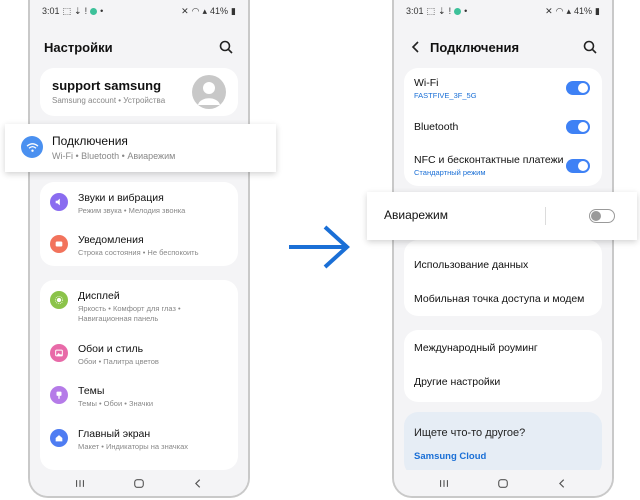 The width and height of the screenshot is (640, 500). What do you see at coordinates (450, 456) in the screenshot?
I see `samsung-cloud-link: Samsung Cloud` at bounding box center [450, 456].